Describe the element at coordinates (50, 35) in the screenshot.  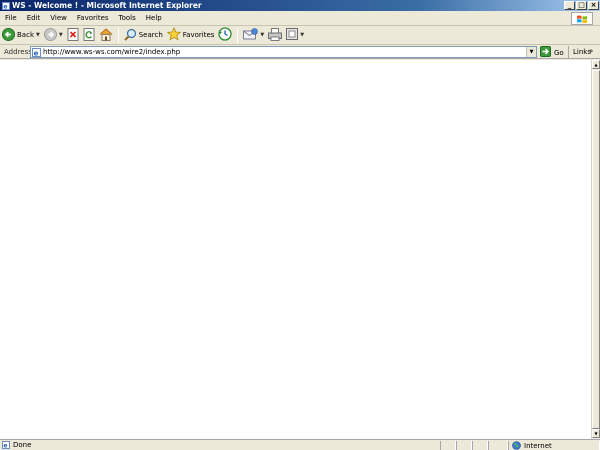
I see `forward-arrow-icon` at that location.